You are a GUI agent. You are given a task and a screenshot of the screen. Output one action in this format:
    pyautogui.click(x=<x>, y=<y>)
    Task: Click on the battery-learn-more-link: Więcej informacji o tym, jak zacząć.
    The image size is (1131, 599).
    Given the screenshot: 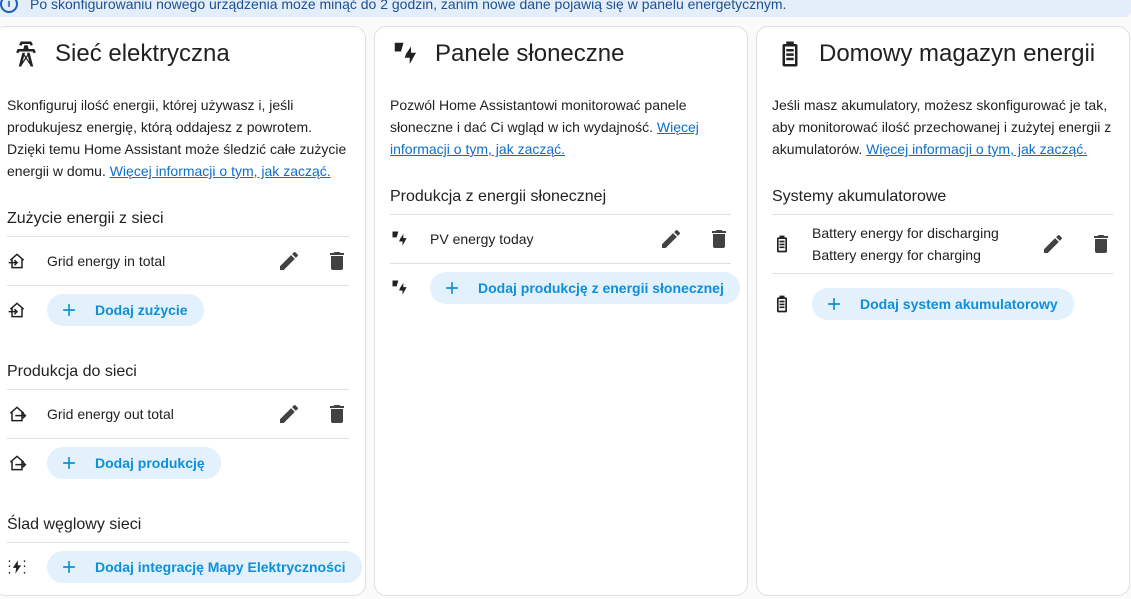 What is the action you would take?
    pyautogui.click(x=976, y=149)
    